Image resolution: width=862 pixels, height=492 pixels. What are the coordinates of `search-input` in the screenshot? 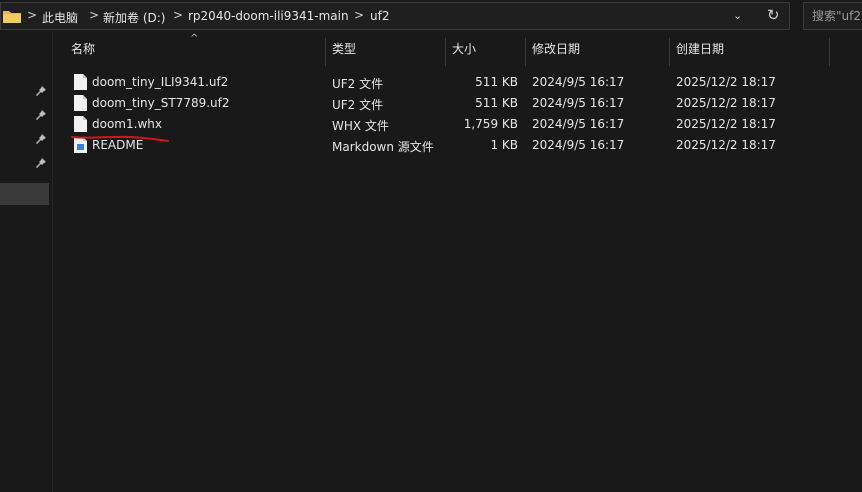 It's located at (833, 16).